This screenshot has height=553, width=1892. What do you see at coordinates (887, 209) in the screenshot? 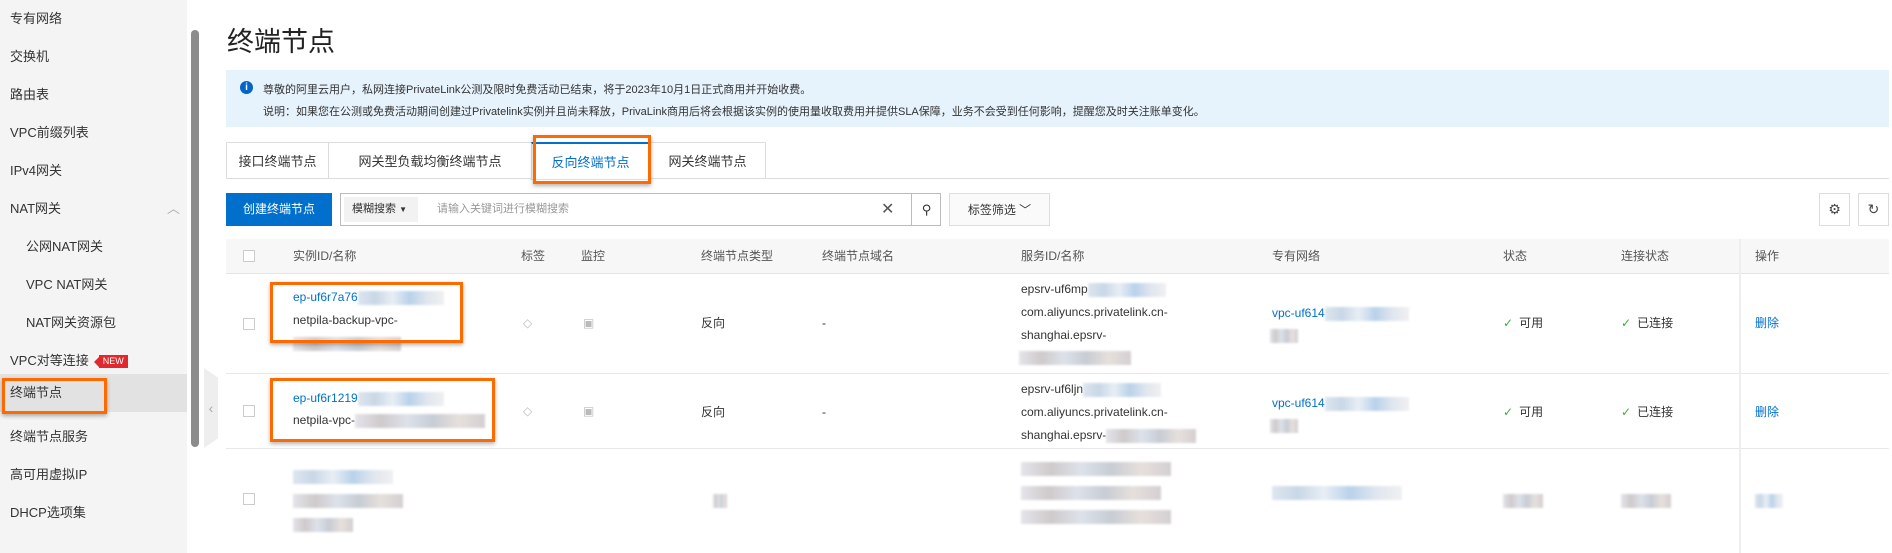
I see `clear-icon: ✕` at bounding box center [887, 209].